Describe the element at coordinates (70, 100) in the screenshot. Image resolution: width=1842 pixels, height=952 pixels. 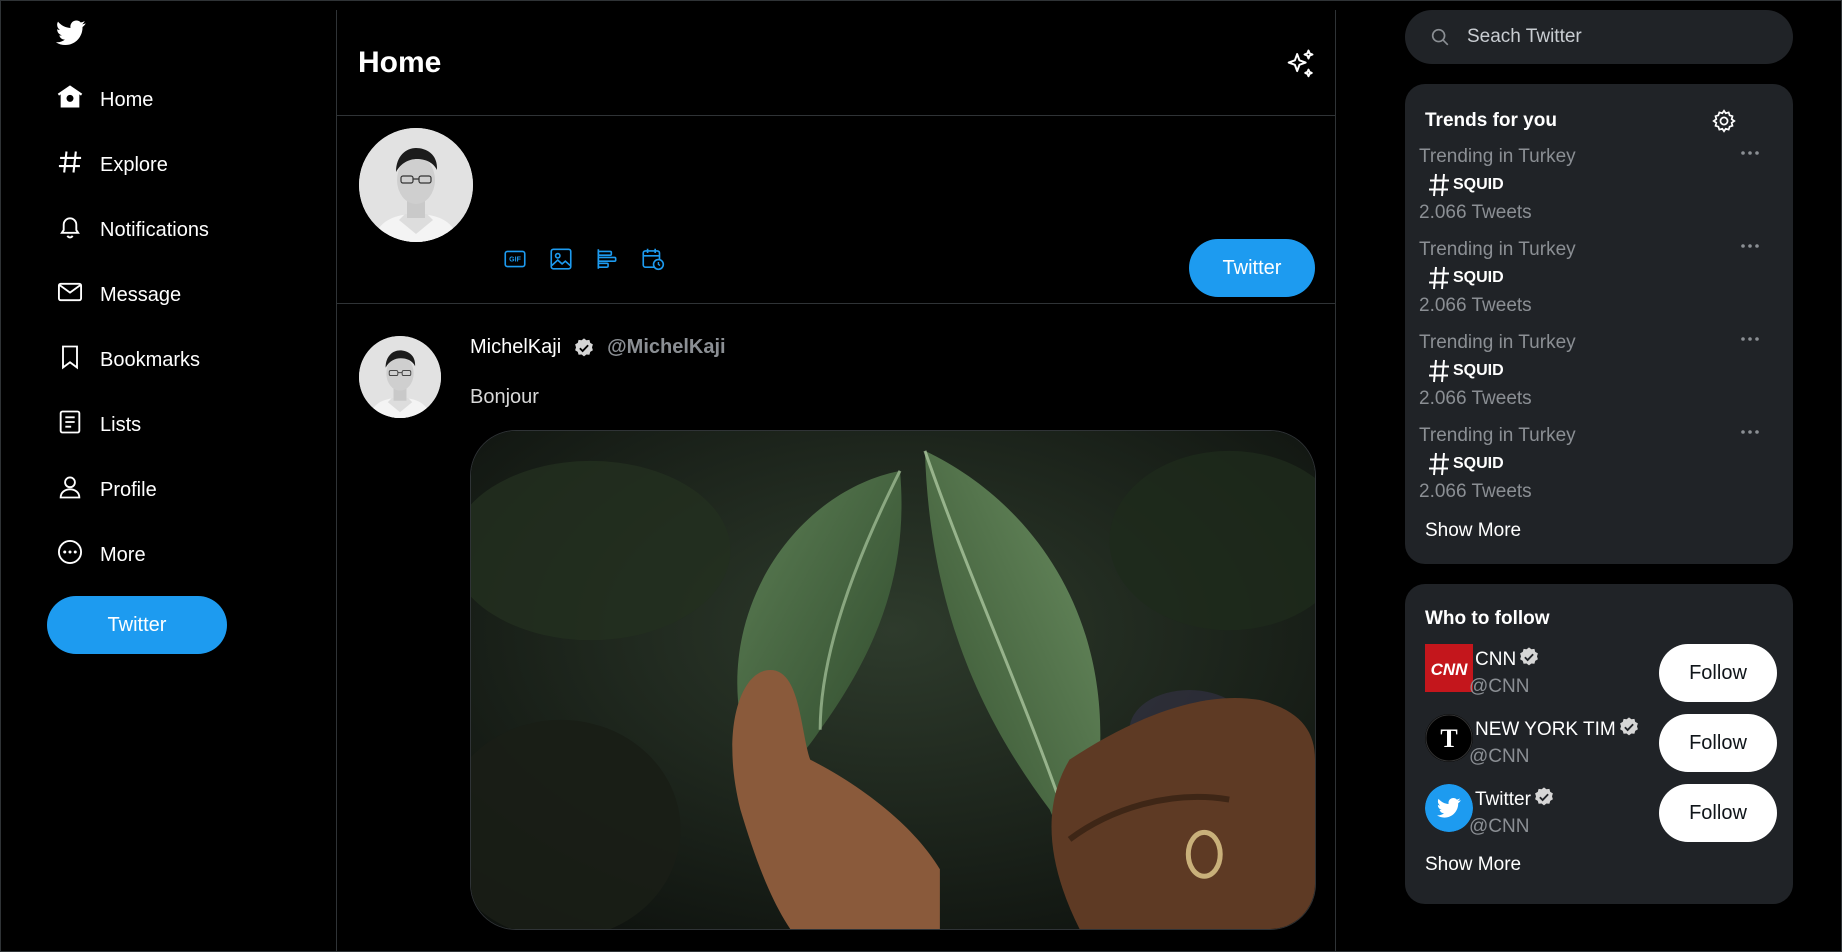
I see `home-icon` at that location.